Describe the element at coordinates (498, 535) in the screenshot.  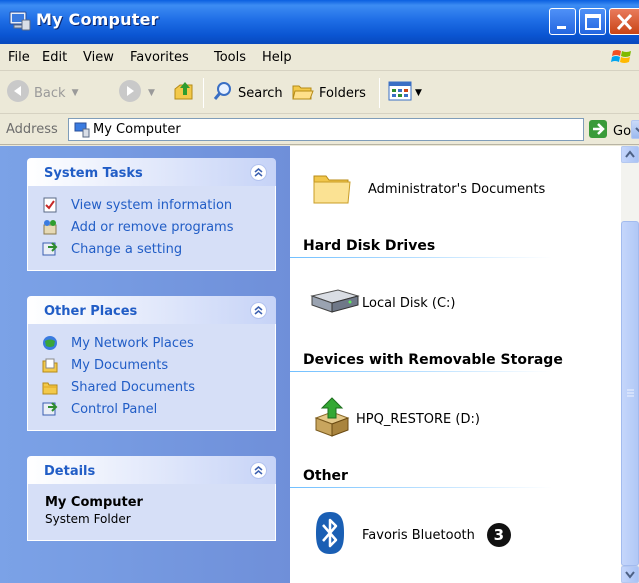
I see `callout-badge: 3` at that location.